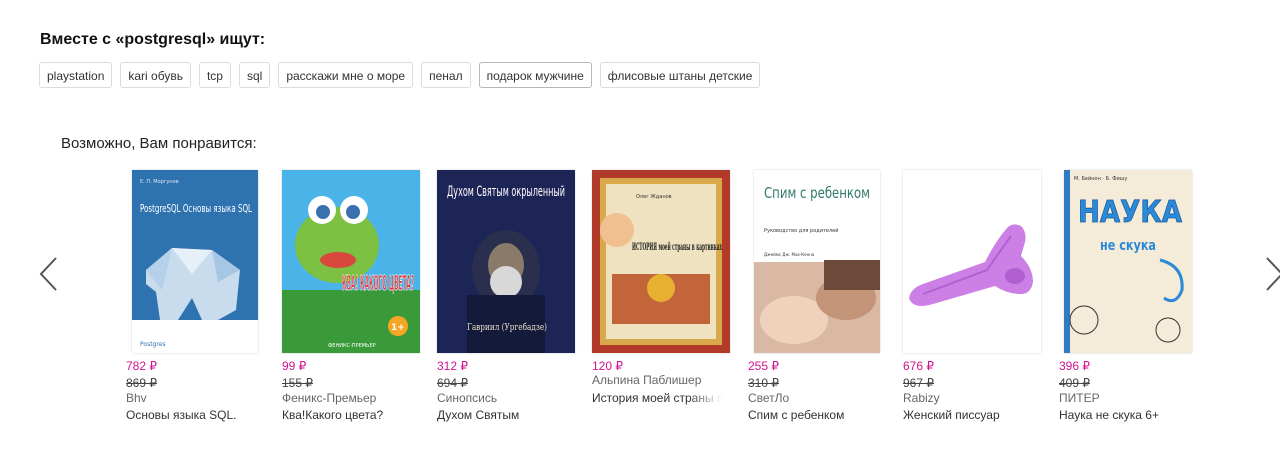  What do you see at coordinates (155, 75) in the screenshot?
I see `suggestion-chip: kari обувь` at bounding box center [155, 75].